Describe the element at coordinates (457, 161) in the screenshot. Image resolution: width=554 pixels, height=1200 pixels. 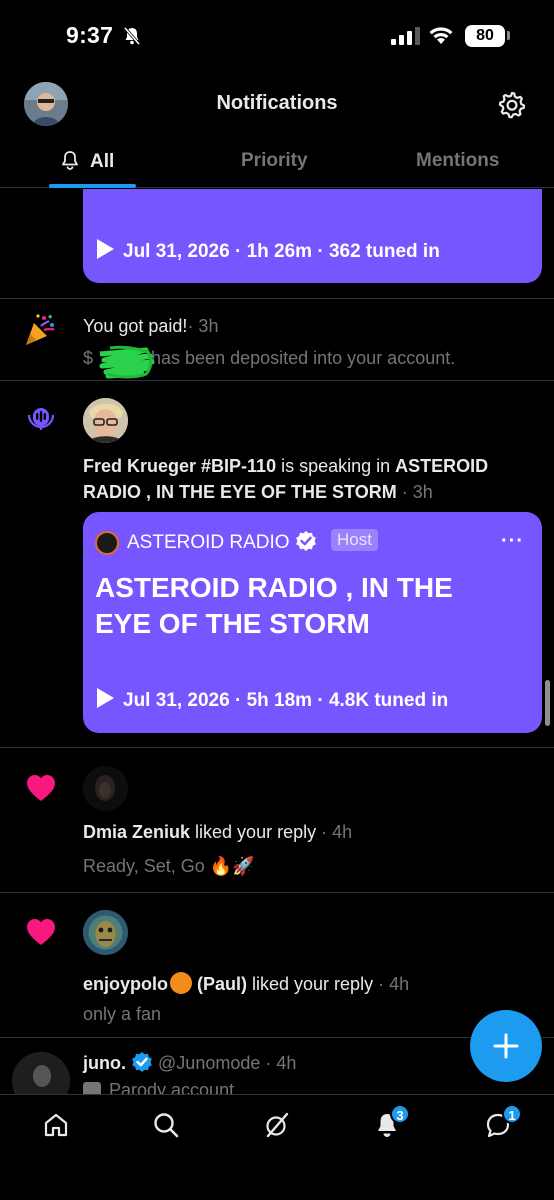
I see `tab-mentions: Mentions` at that location.